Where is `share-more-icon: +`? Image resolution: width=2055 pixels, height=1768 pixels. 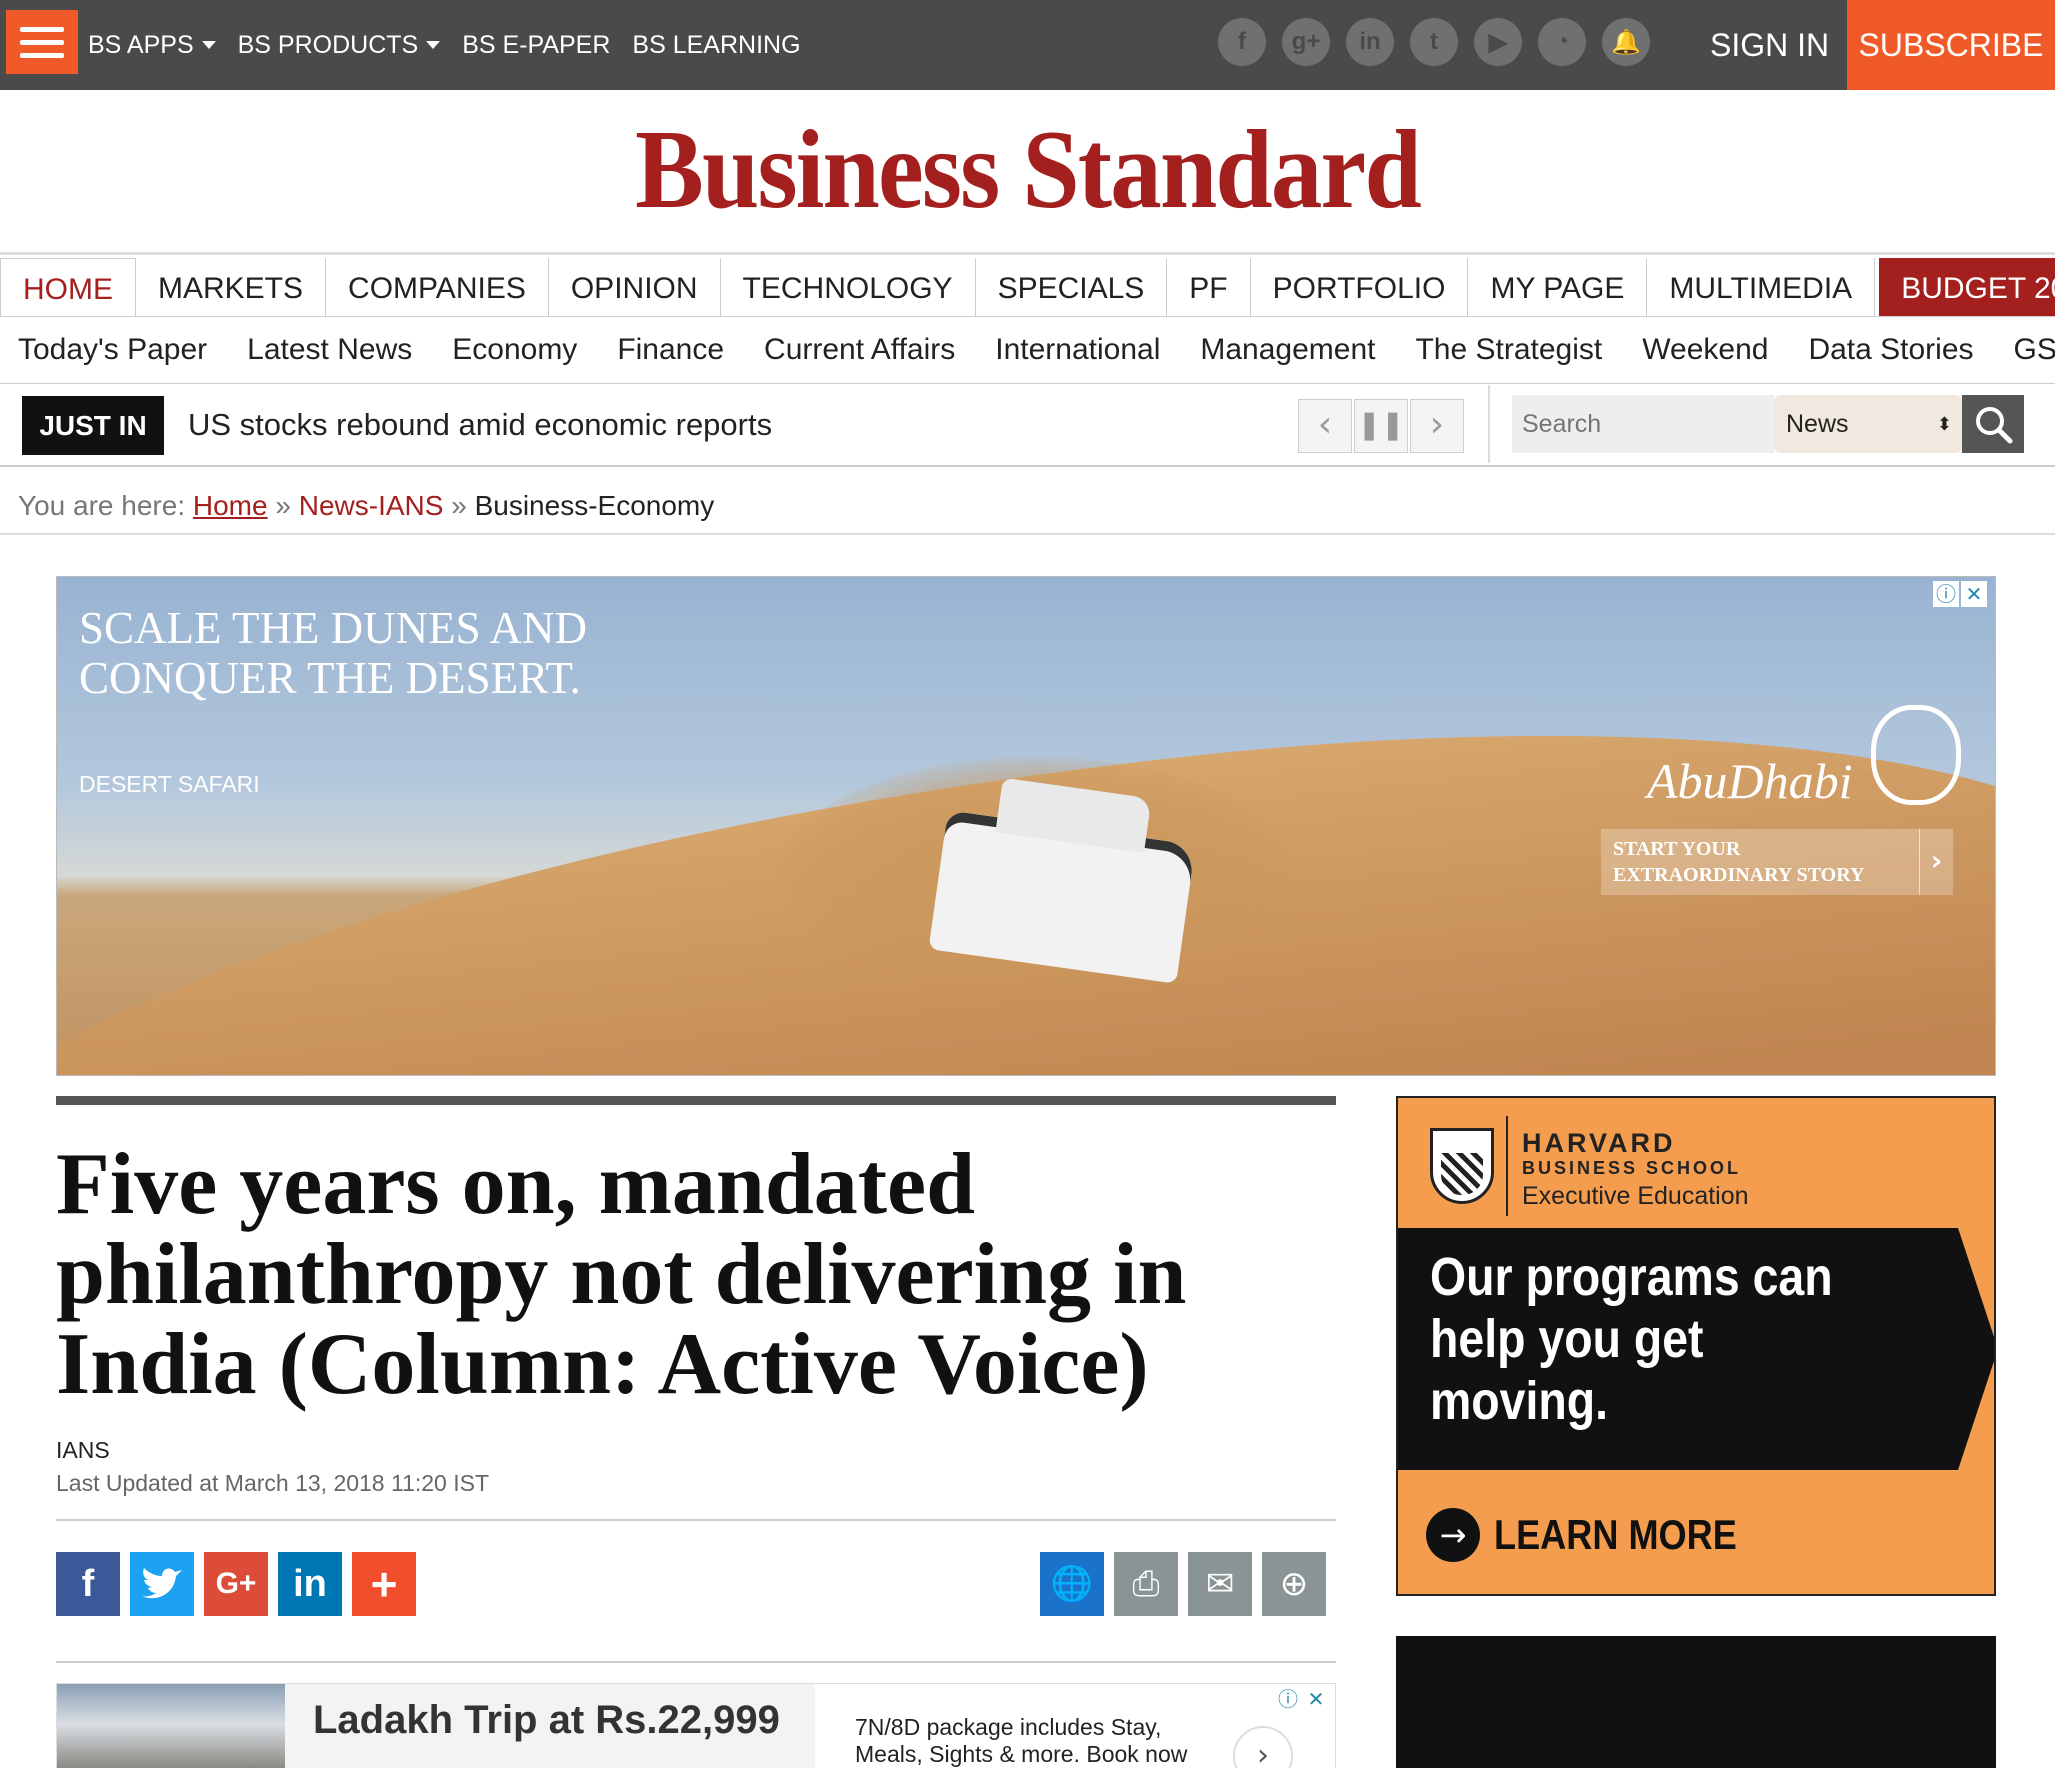 share-more-icon: + is located at coordinates (384, 1584).